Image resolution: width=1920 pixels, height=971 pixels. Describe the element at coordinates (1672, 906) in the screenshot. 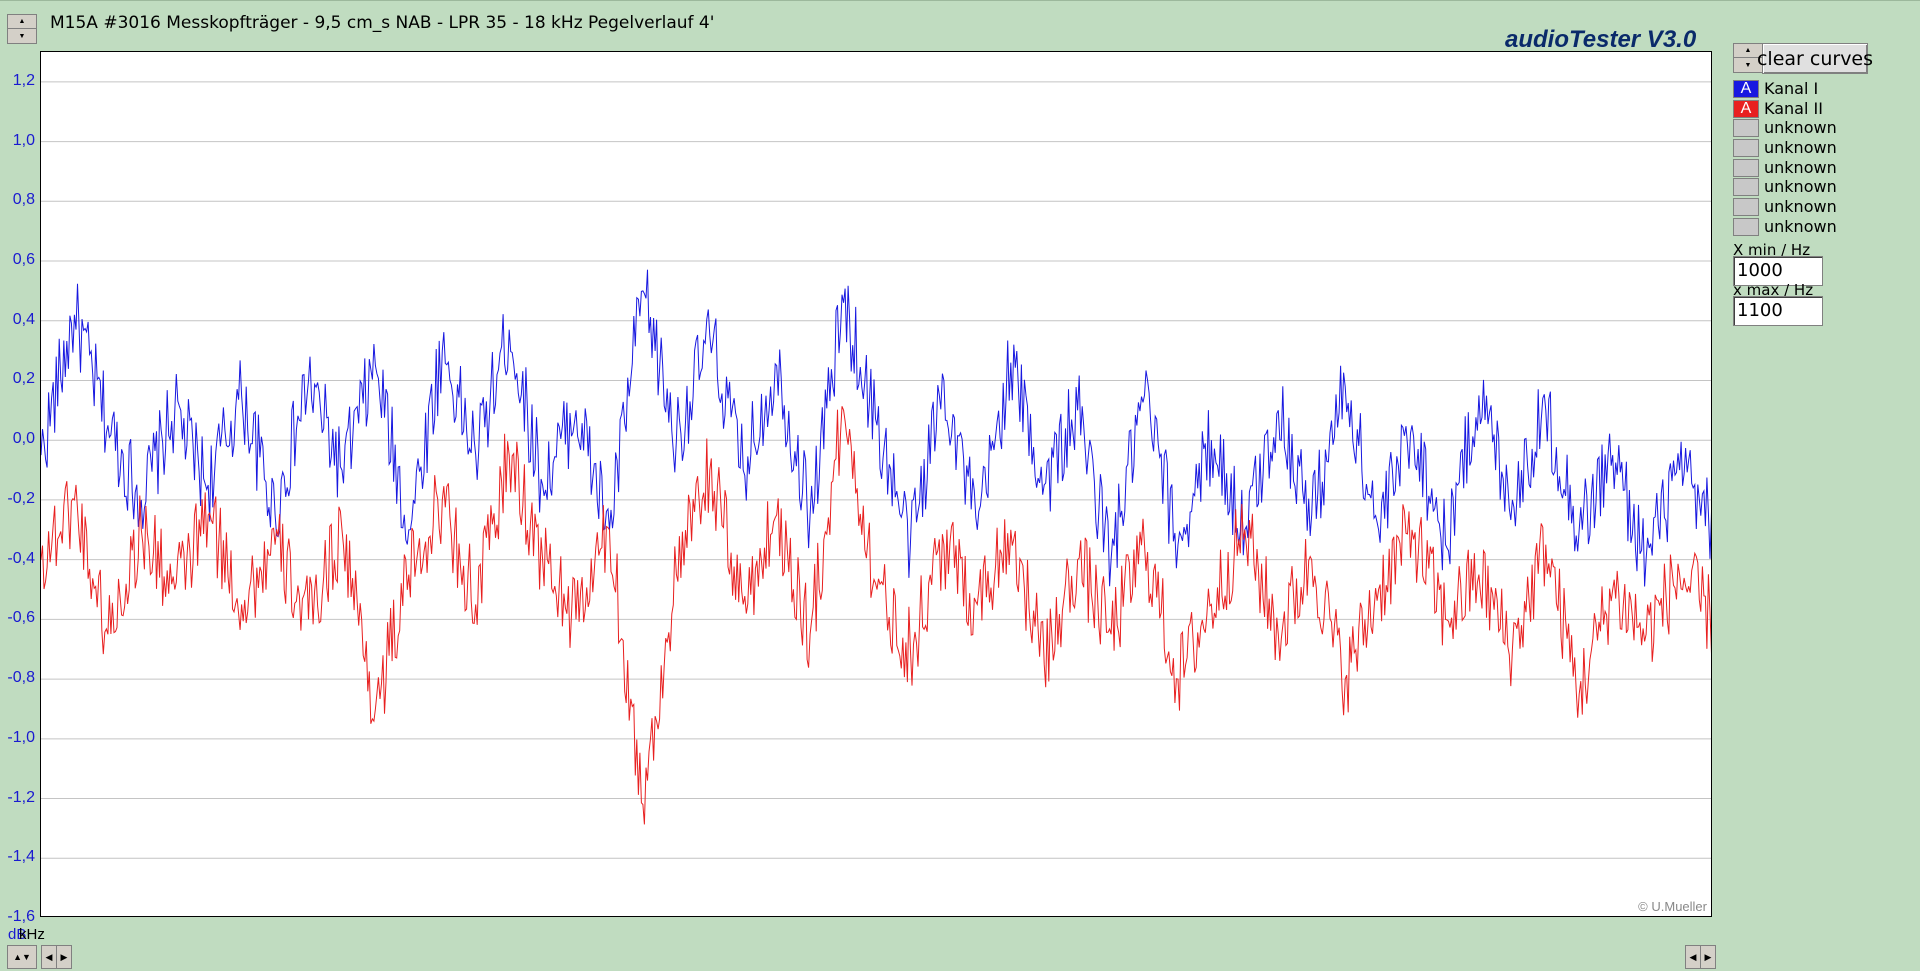

I see `copyright-label: © U.Mueller` at that location.